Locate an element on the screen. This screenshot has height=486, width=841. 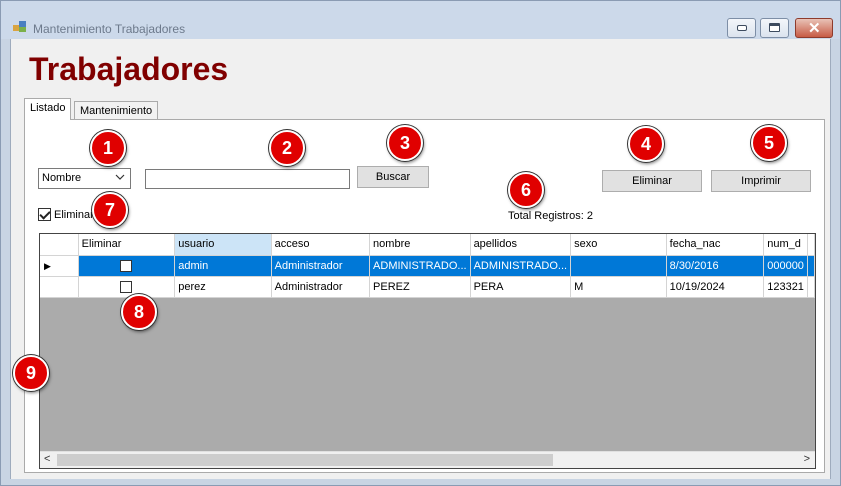
close-button: ✕ is located at coordinates (814, 28).